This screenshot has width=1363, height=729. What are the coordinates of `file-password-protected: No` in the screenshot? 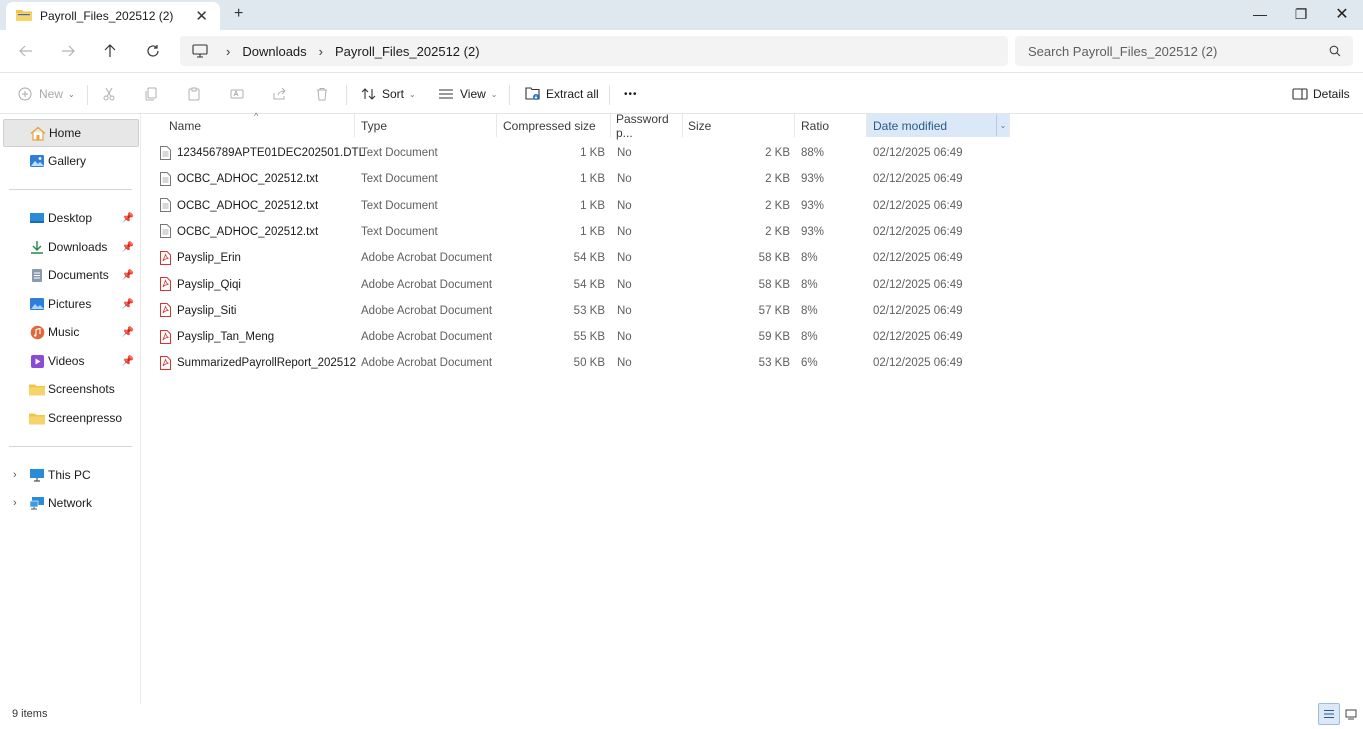 It's located at (624, 258).